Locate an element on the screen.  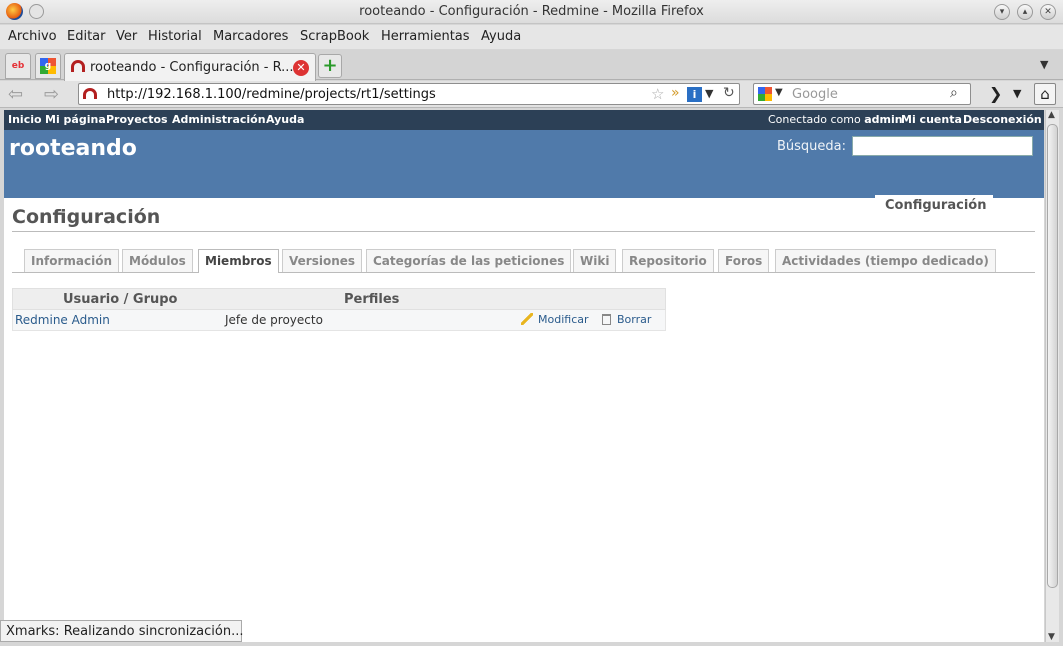
toolbar-overflow-icon: ❯ is located at coordinates (995, 93).